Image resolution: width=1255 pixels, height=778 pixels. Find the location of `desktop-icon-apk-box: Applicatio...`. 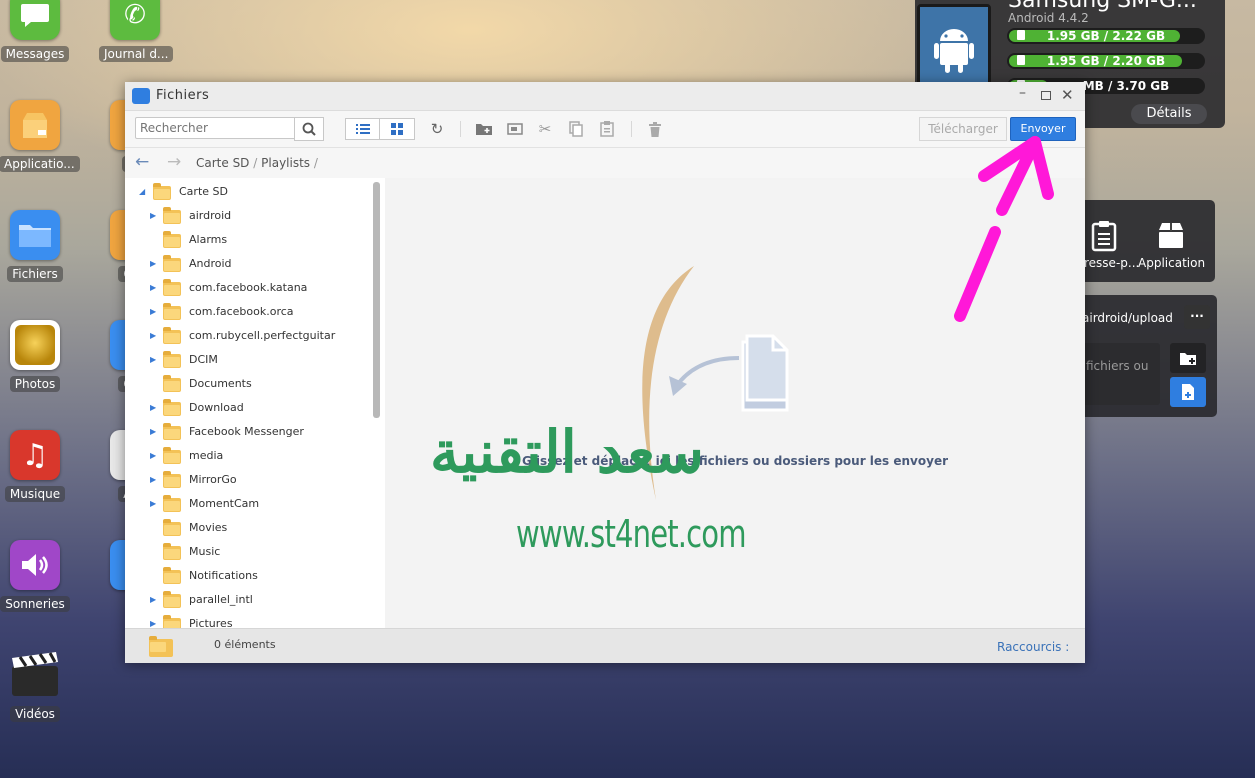

desktop-icon-apk-box: Applicatio... is located at coordinates (40, 137).